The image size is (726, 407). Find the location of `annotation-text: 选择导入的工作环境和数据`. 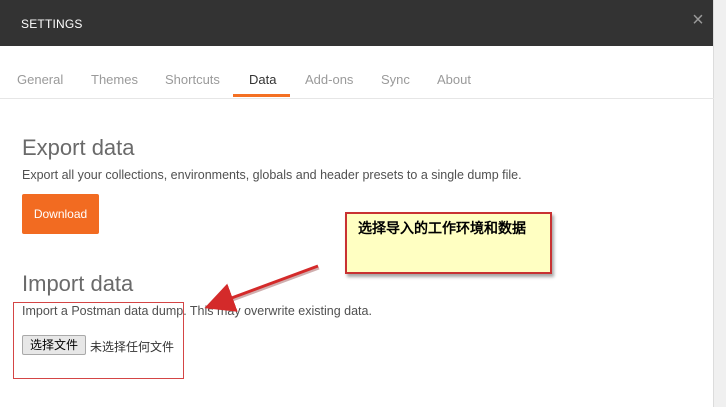

annotation-text: 选择导入的工作环境和数据 is located at coordinates (442, 229).